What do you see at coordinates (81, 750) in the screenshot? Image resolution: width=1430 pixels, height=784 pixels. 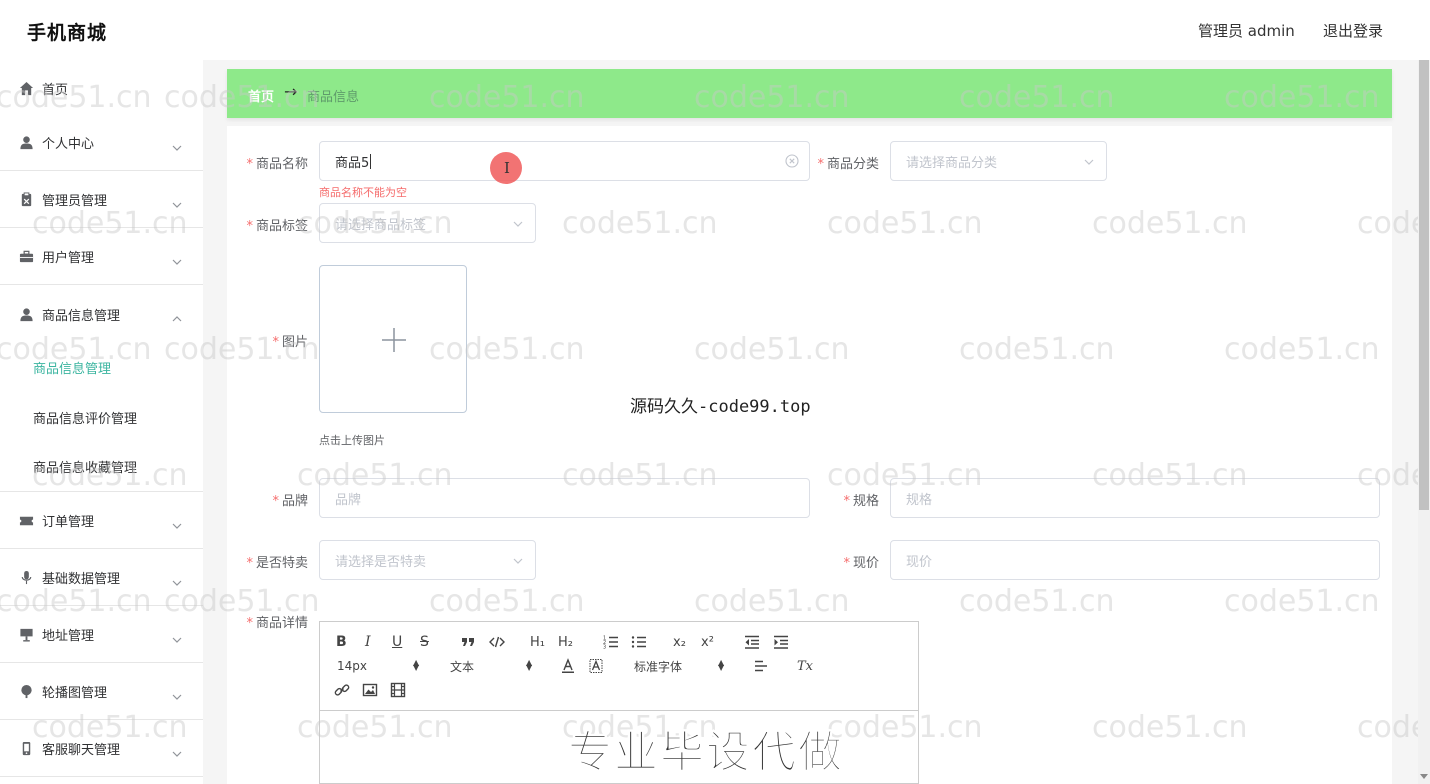 I see `sidebar-item-label: 客服聊天管理` at bounding box center [81, 750].